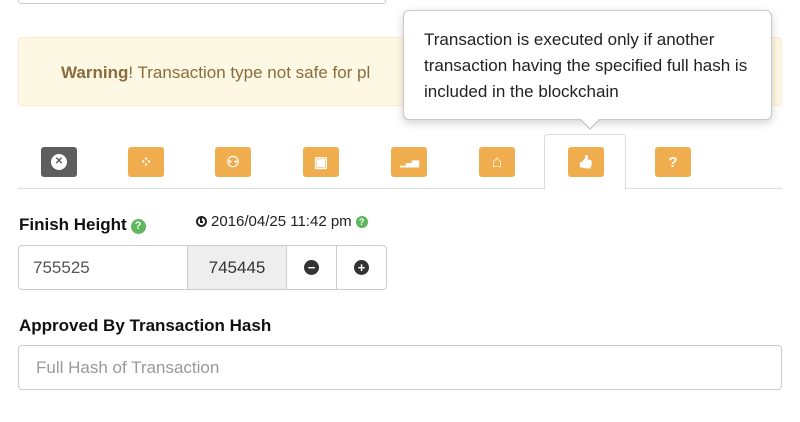 The height and width of the screenshot is (422, 800). I want to click on tab-glyph: ⁘, so click(146, 162).